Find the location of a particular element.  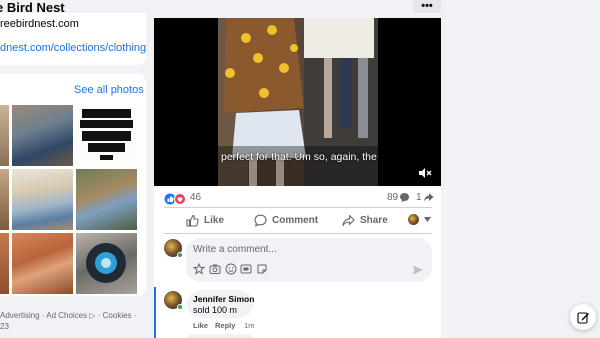

video-caption: perfect for that. Um so, again, the is located at coordinates (299, 157).